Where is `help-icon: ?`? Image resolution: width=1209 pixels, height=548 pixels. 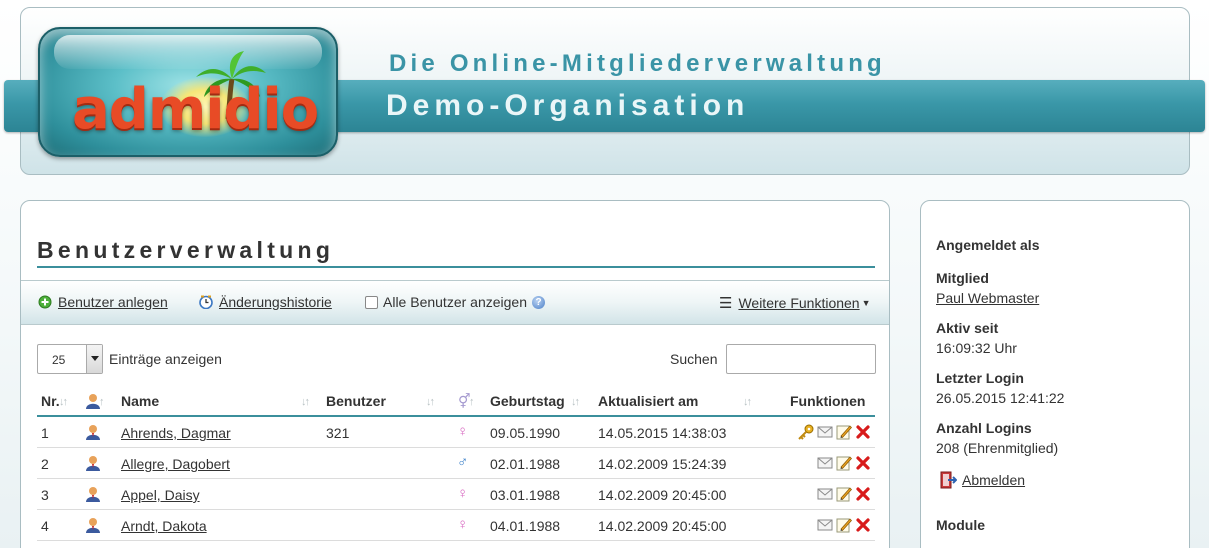 help-icon: ? is located at coordinates (538, 302).